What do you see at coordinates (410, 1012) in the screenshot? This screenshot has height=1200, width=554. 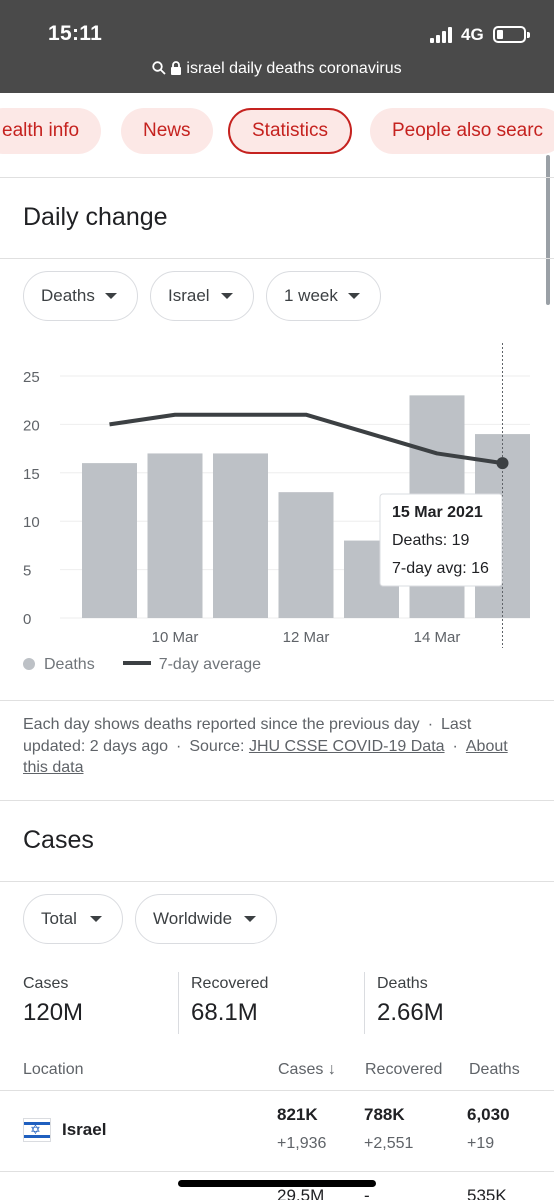 I see `stat-value: 2.66M` at bounding box center [410, 1012].